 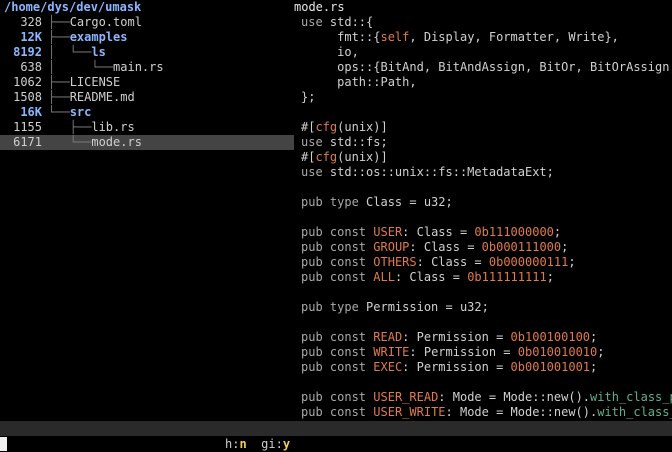 What do you see at coordinates (95, 82) in the screenshot?
I see `file-name: LICENSE` at bounding box center [95, 82].